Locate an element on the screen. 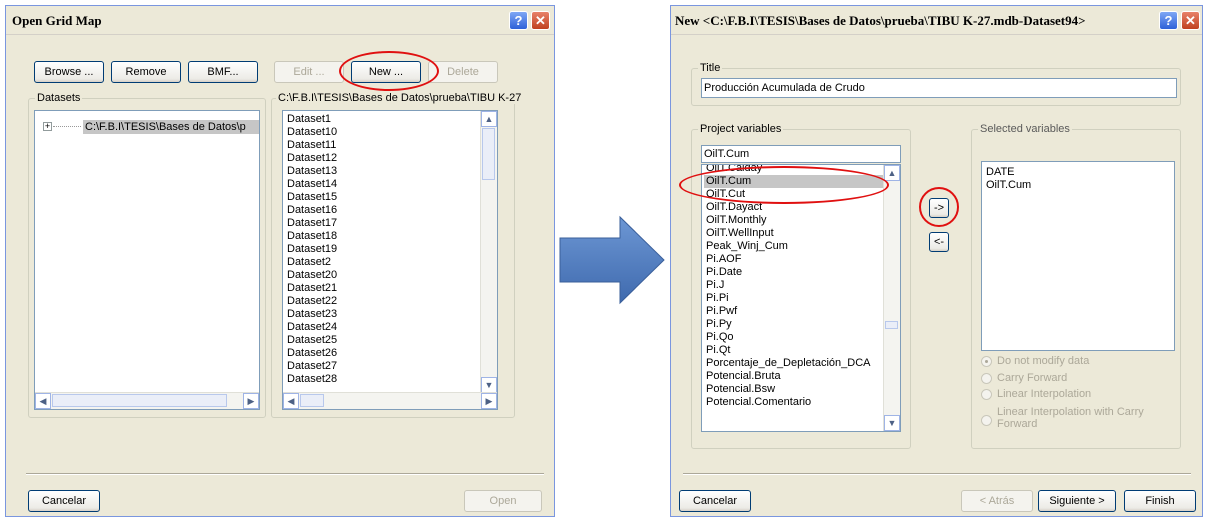  open-button: Open is located at coordinates (503, 501).